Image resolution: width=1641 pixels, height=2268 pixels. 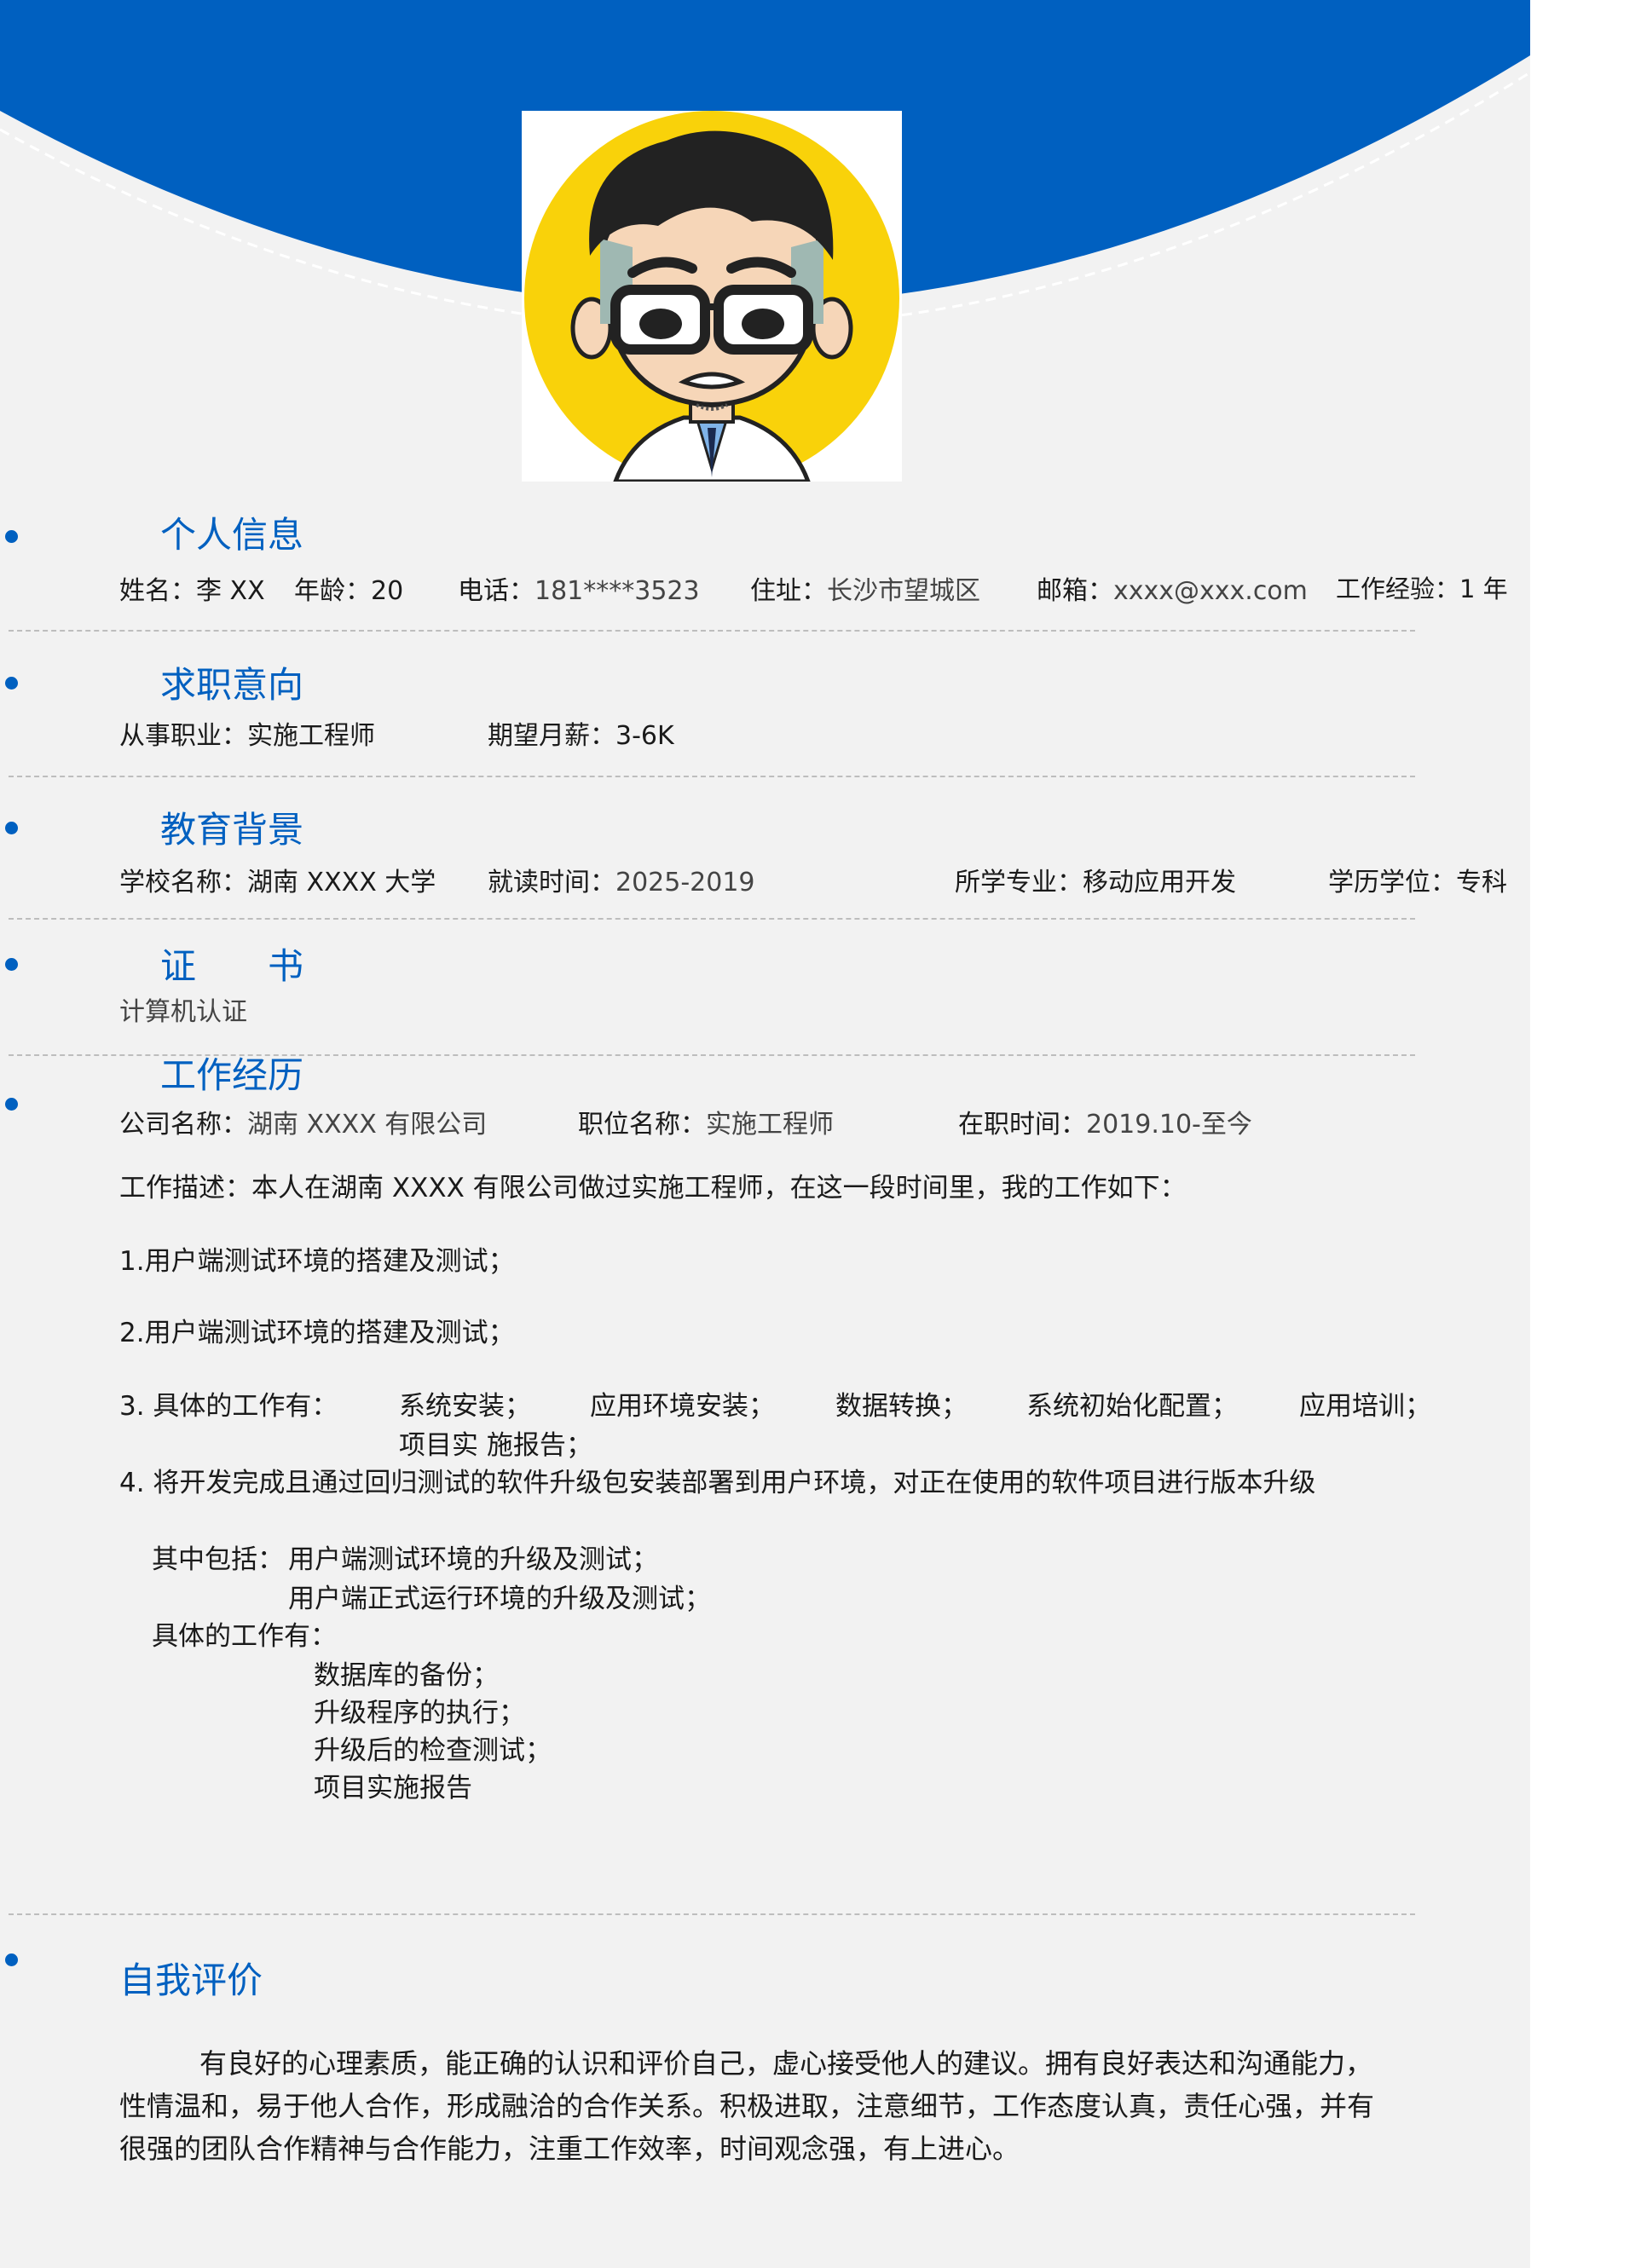 I want to click on includes-item: 用户端测试环境的升级及测试；, so click(x=473, y=1559).